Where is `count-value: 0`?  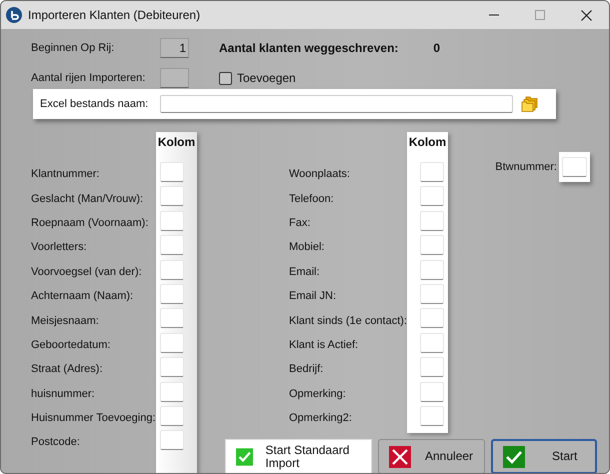 count-value: 0 is located at coordinates (436, 48).